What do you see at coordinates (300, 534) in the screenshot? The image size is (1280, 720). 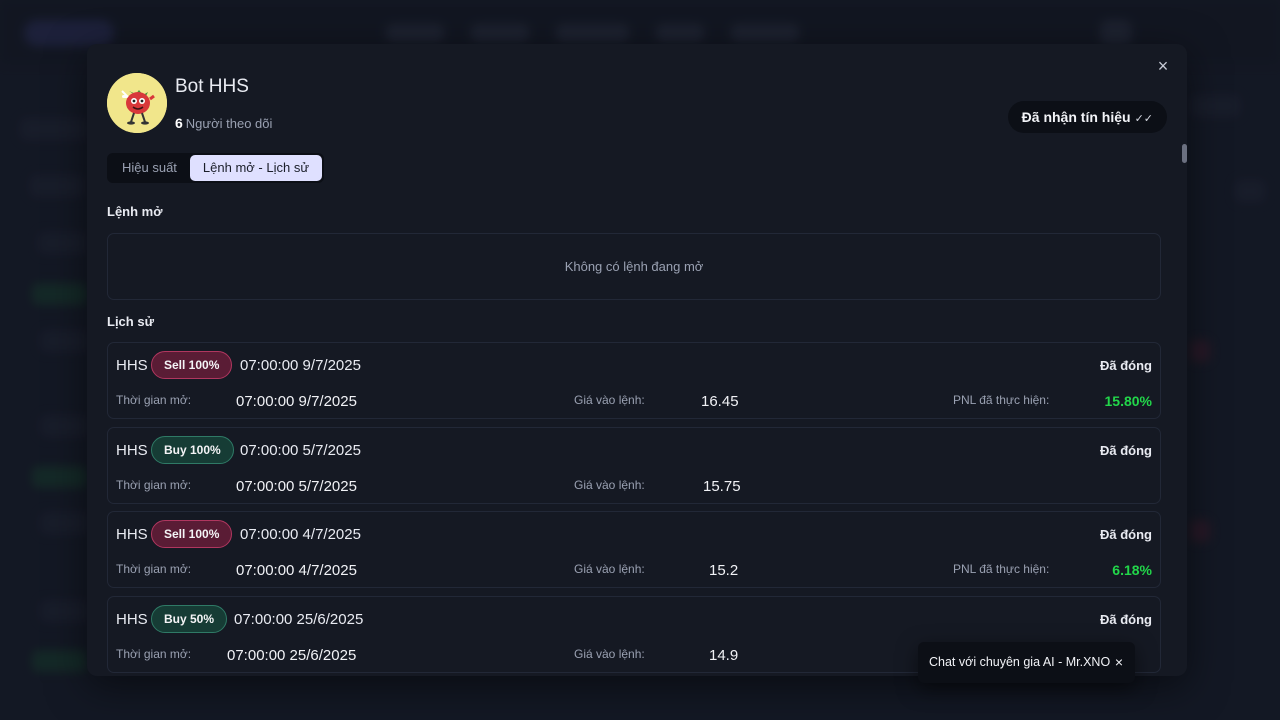 I see `signal-time: 07:00:00 4/7/2025` at bounding box center [300, 534].